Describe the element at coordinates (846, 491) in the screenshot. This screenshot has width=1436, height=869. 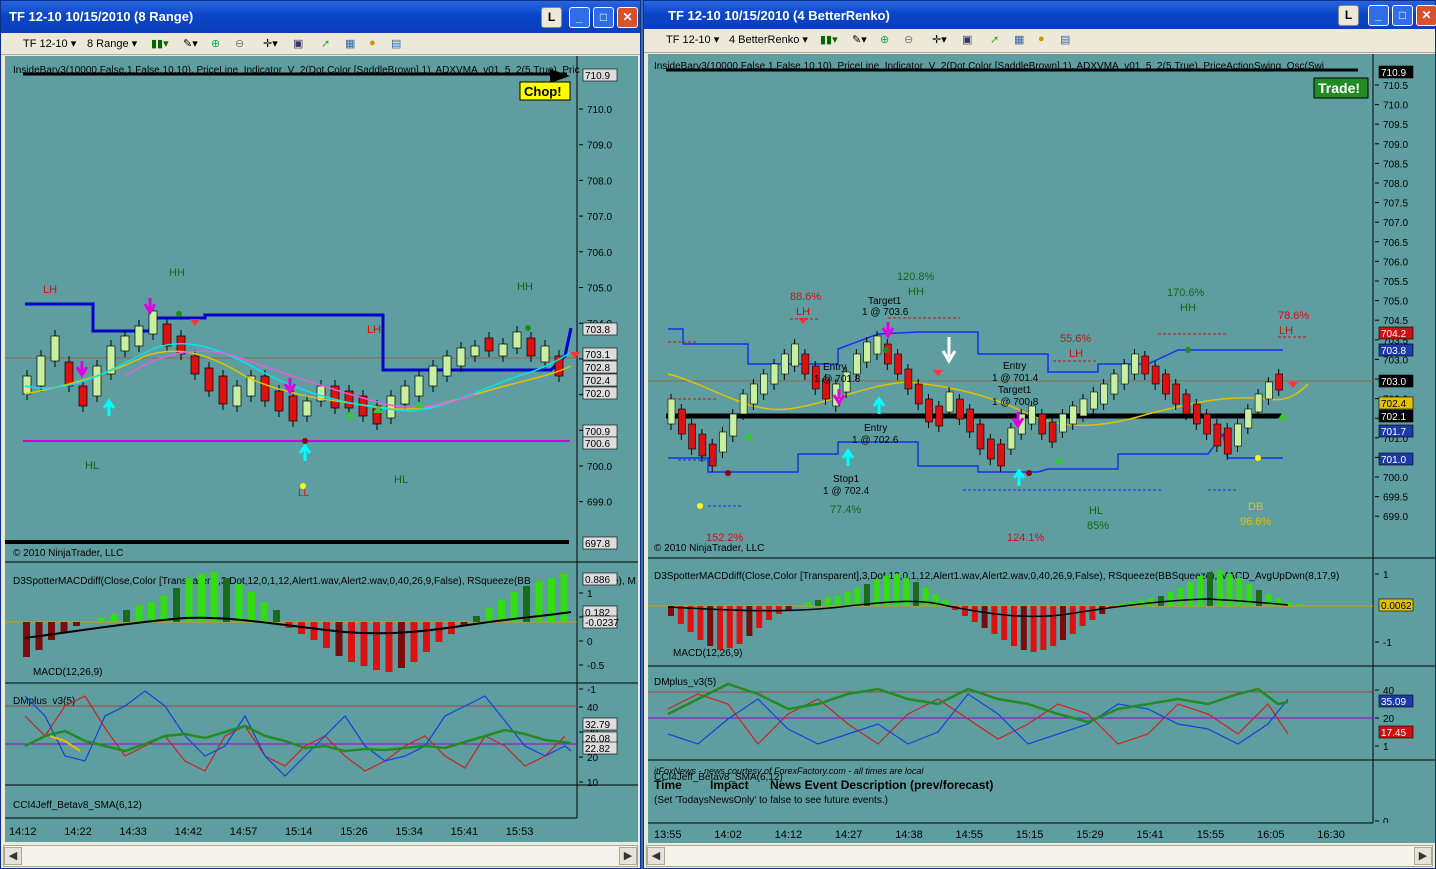
I see `annotation-stop1_v: 1 @ 702.4` at that location.